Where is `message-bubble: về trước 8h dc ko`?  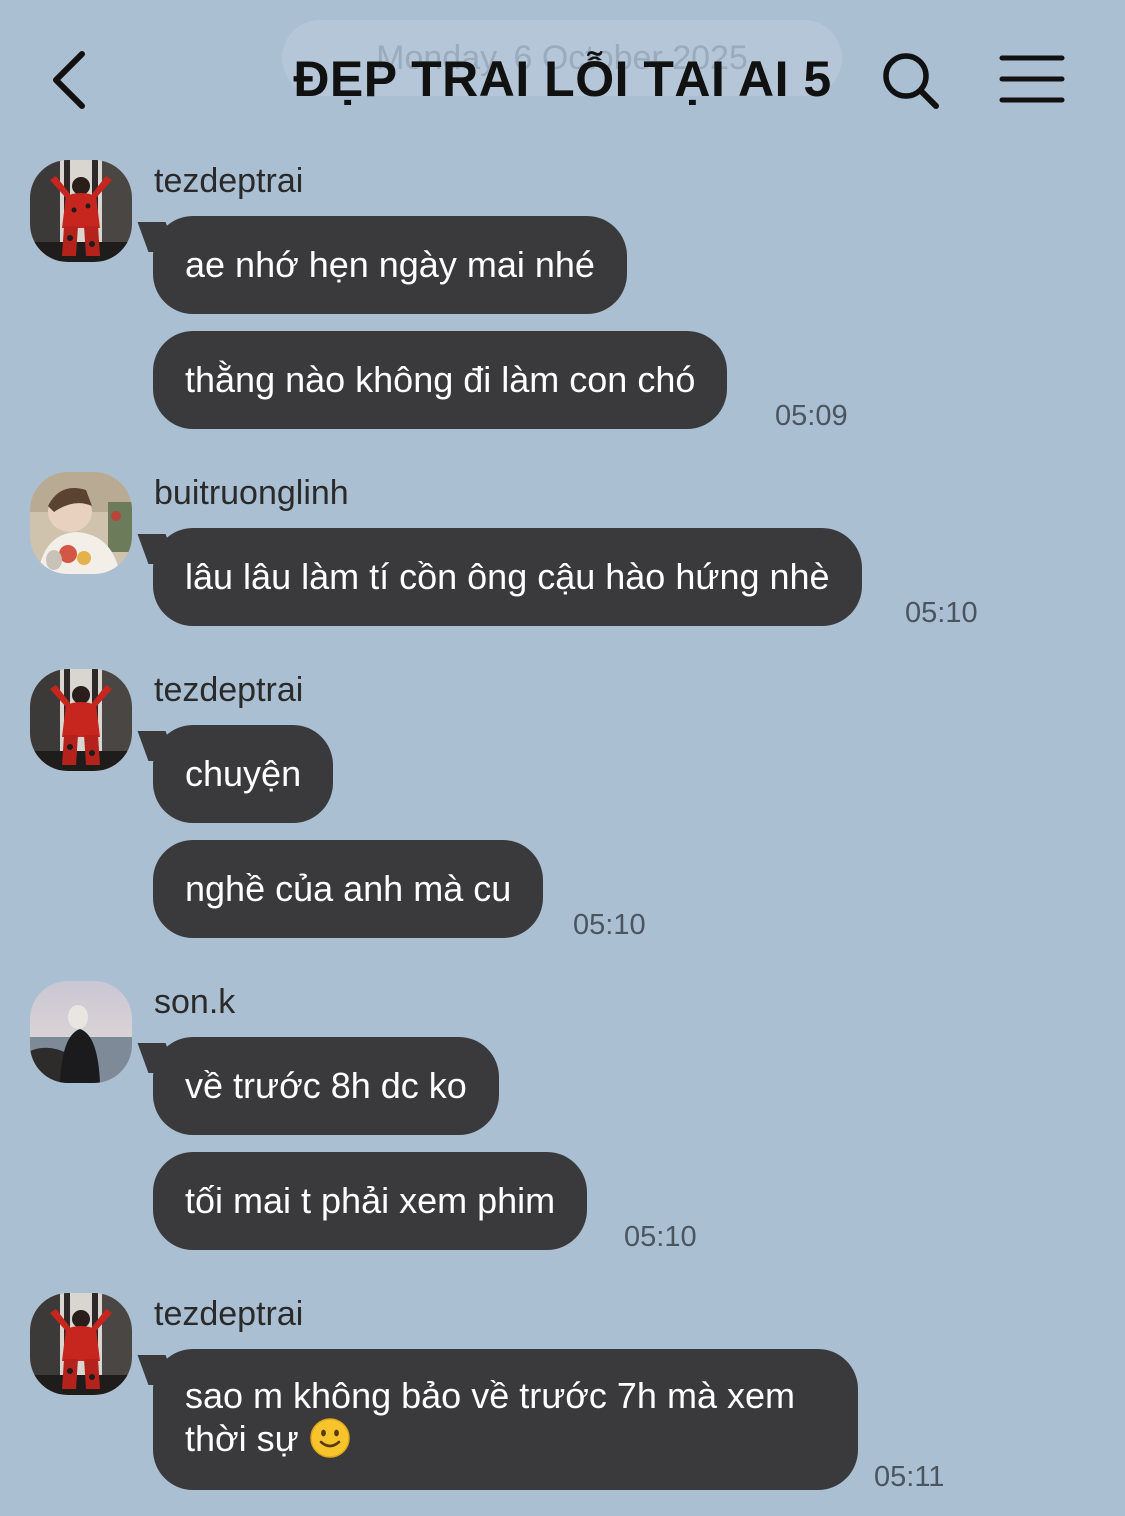
message-bubble: về trước 8h dc ko is located at coordinates (326, 1086).